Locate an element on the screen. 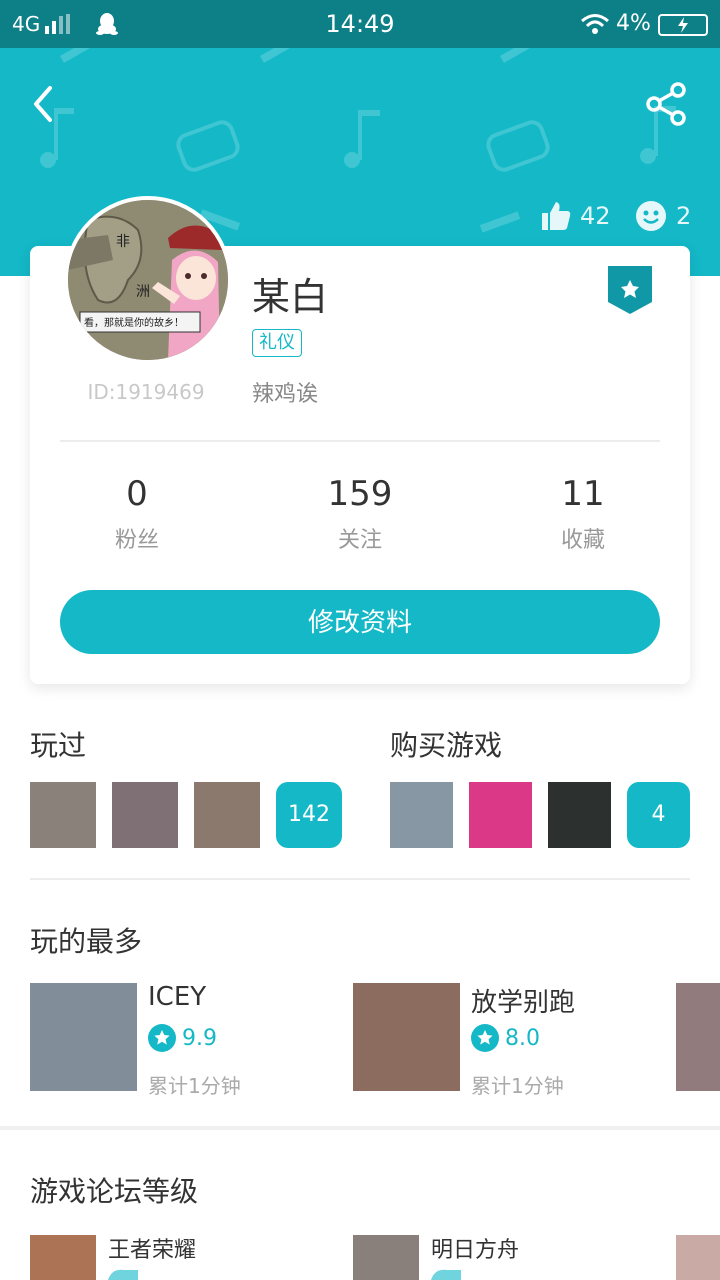 The image size is (720, 1280). smile-icon is located at coordinates (651, 216).